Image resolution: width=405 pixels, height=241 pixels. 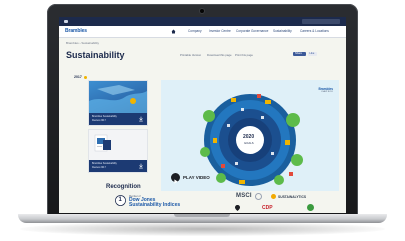 I want to click on like-label: Like, so click(x=312, y=54).